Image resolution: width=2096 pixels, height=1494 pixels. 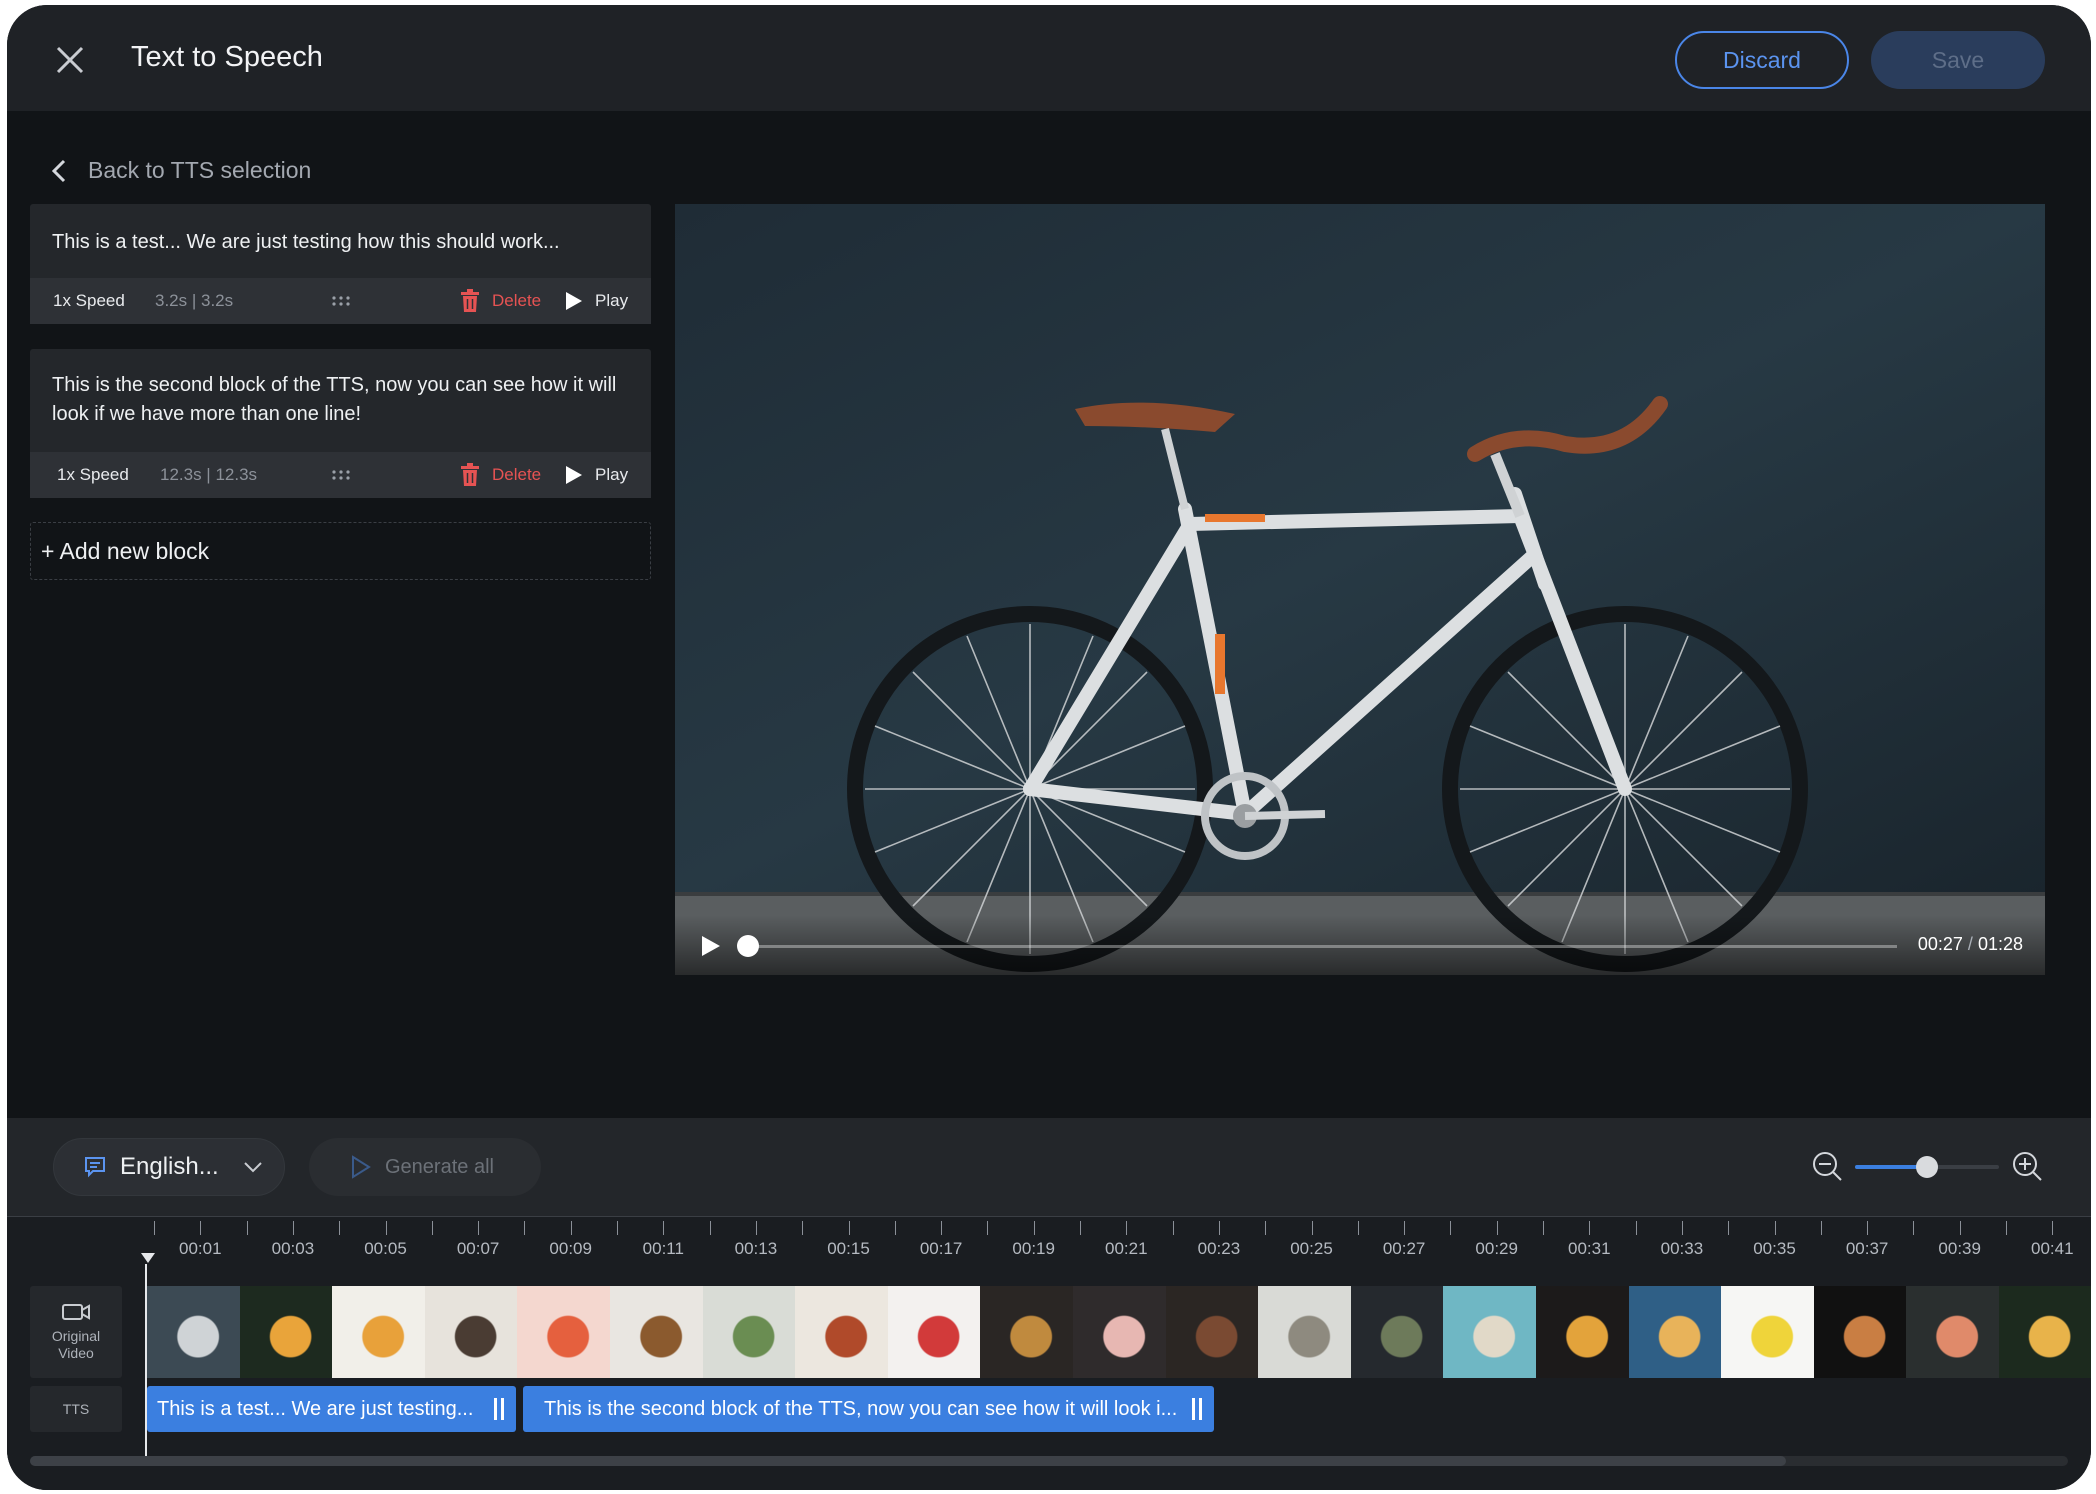 I want to click on play-outline-icon, so click(x=361, y=1167).